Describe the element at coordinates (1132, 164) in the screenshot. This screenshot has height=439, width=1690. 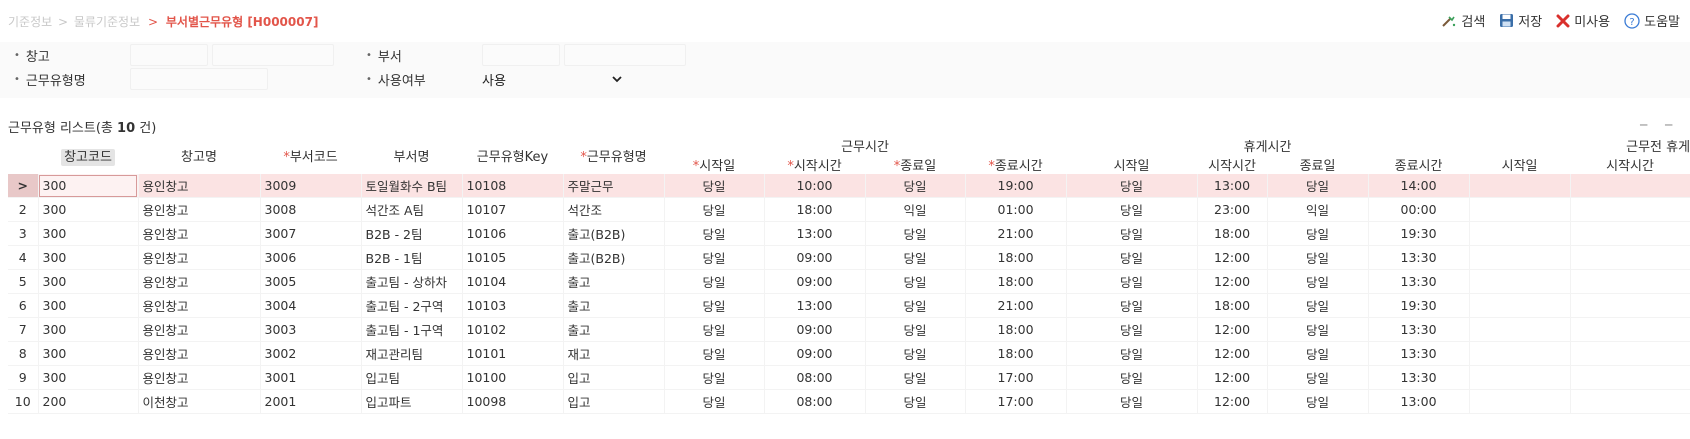
I see `column-header-break-start-day: 시작일` at that location.